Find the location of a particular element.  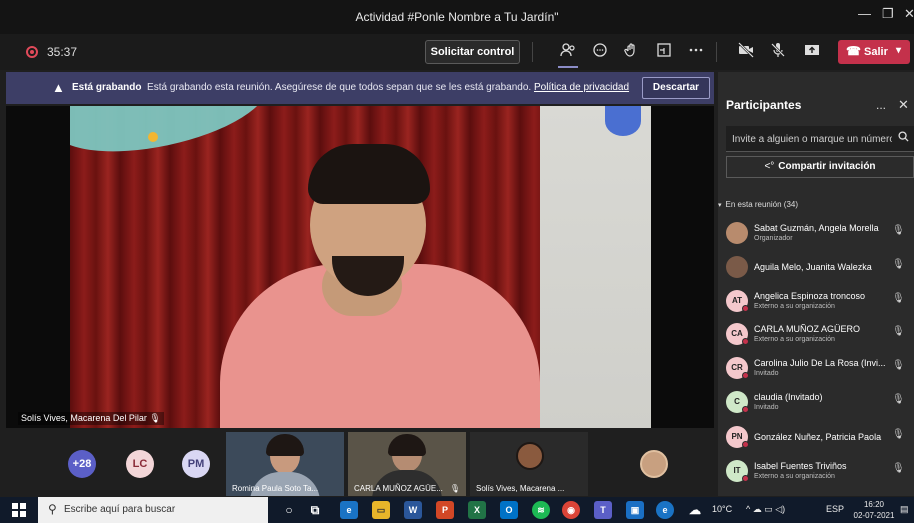

rooms-icon is located at coordinates (664, 52).